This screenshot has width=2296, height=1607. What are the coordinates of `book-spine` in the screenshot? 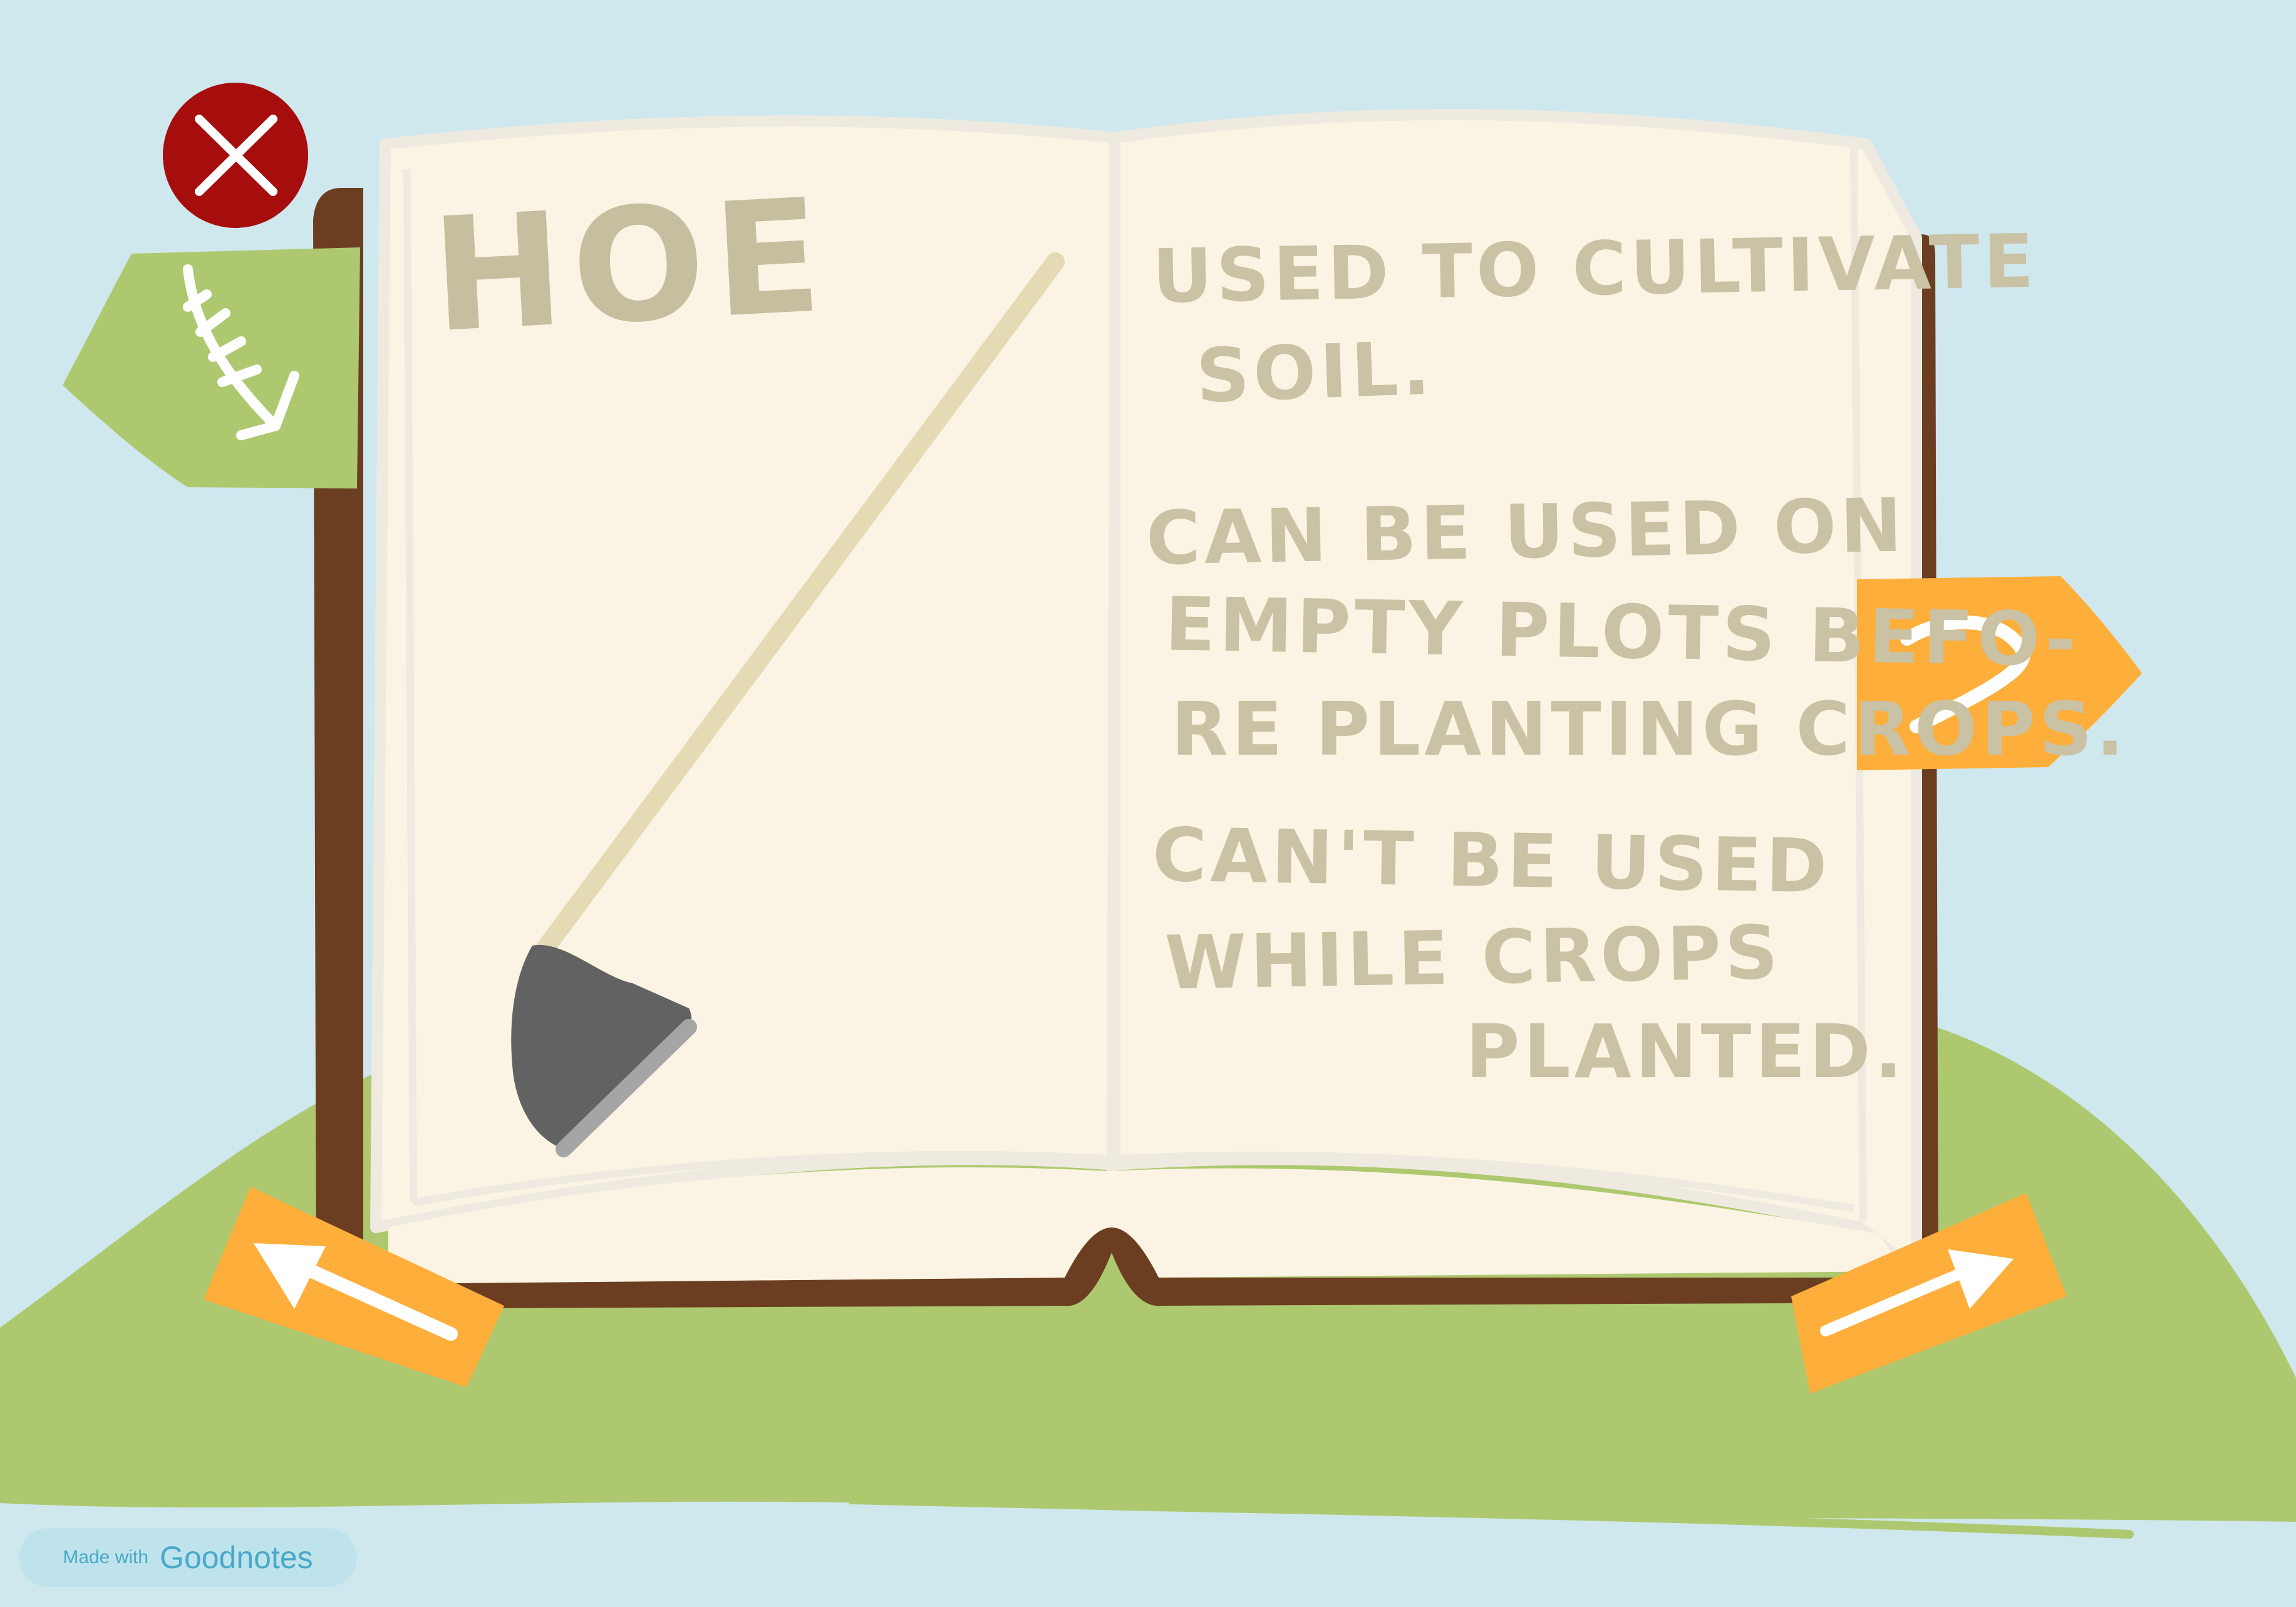 It's located at (1113, 654).